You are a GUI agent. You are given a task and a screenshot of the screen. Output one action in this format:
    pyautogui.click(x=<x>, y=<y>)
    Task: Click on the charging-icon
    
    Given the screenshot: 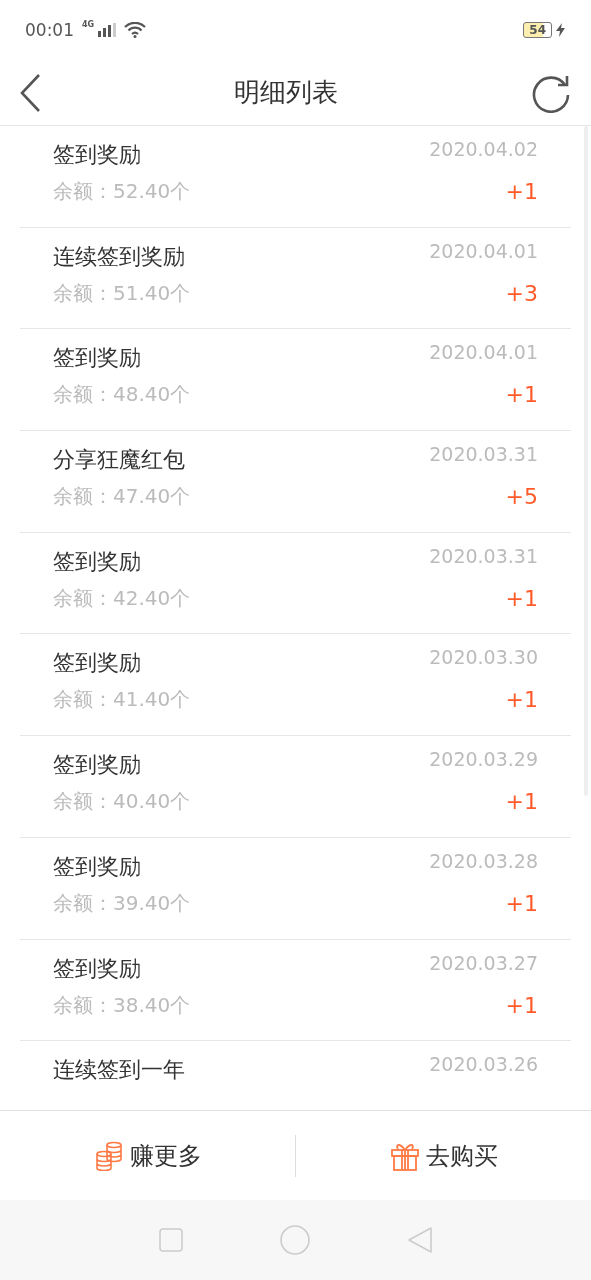 What is the action you would take?
    pyautogui.click(x=560, y=30)
    